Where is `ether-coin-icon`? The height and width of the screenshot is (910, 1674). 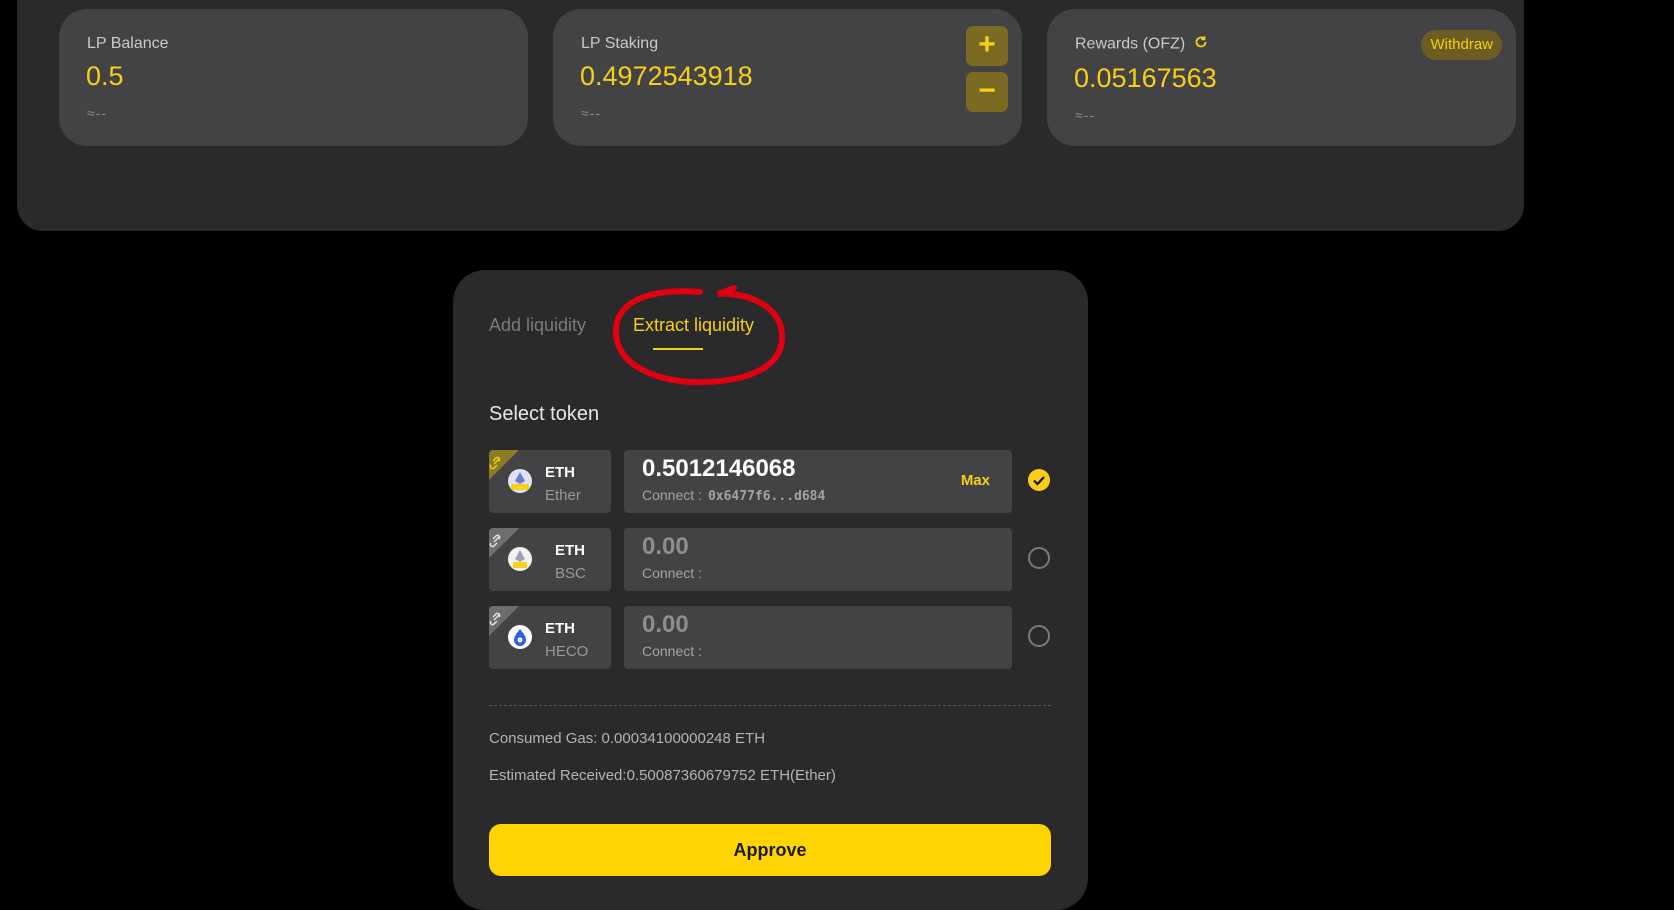 ether-coin-icon is located at coordinates (520, 481).